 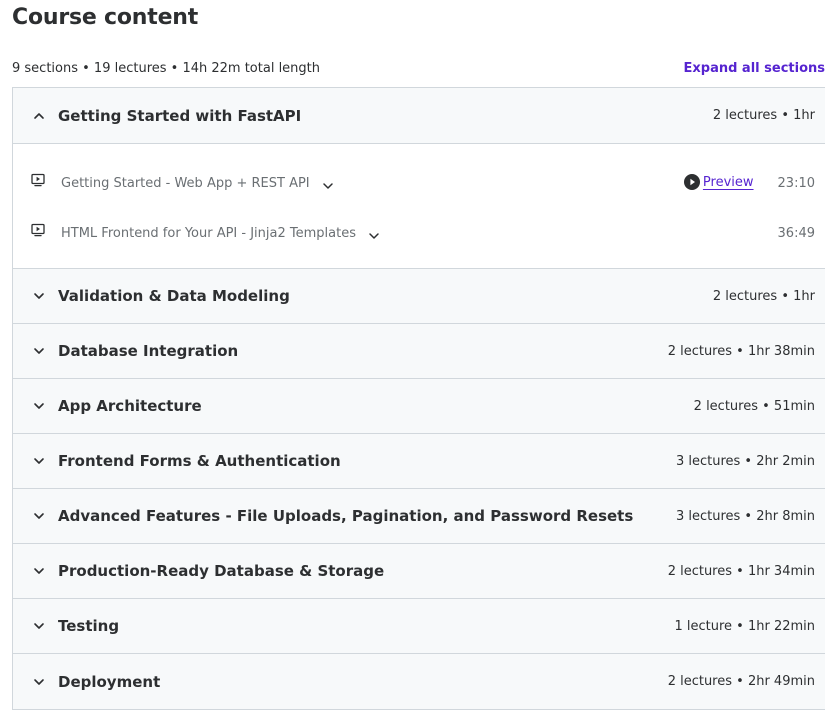 I want to click on section-meta: 3 lectures • 2hr 2min, so click(x=745, y=461).